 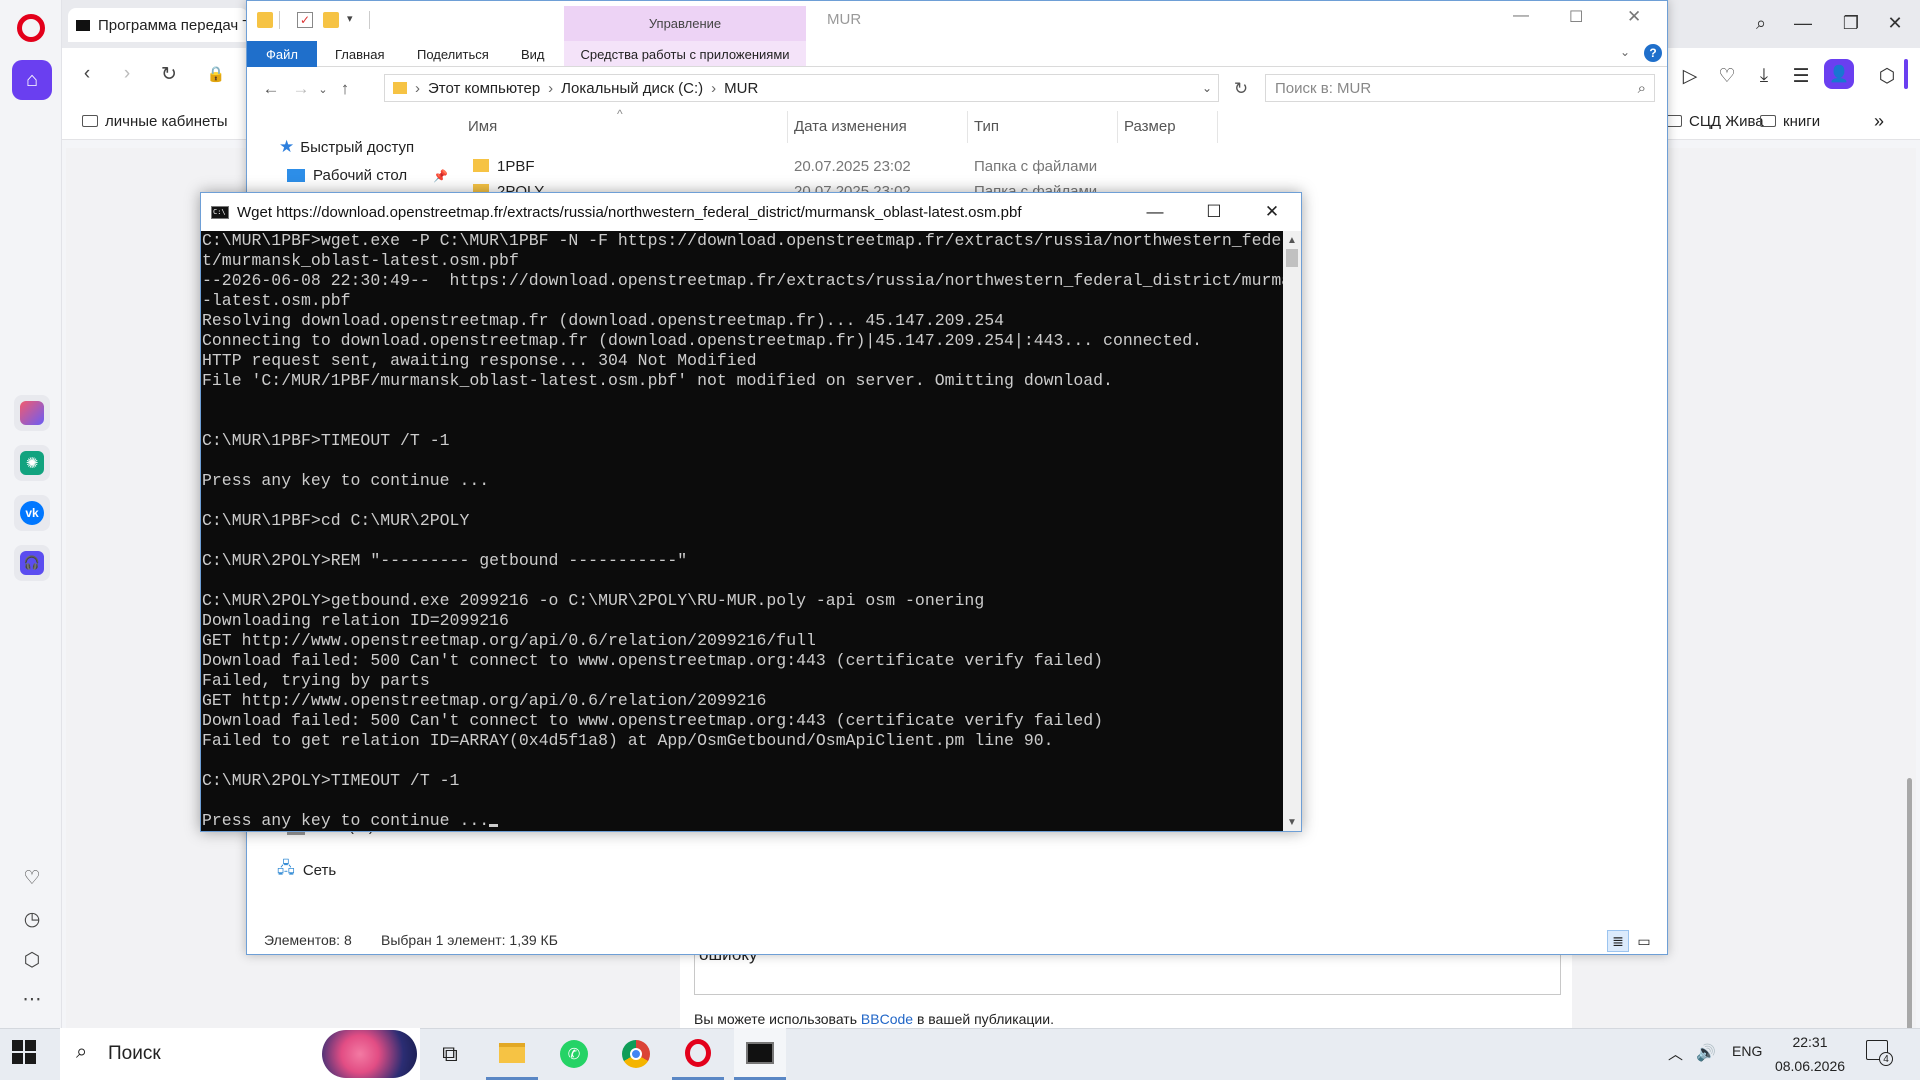 What do you see at coordinates (32, 413) in the screenshot?
I see `sidebar-app-aria` at bounding box center [32, 413].